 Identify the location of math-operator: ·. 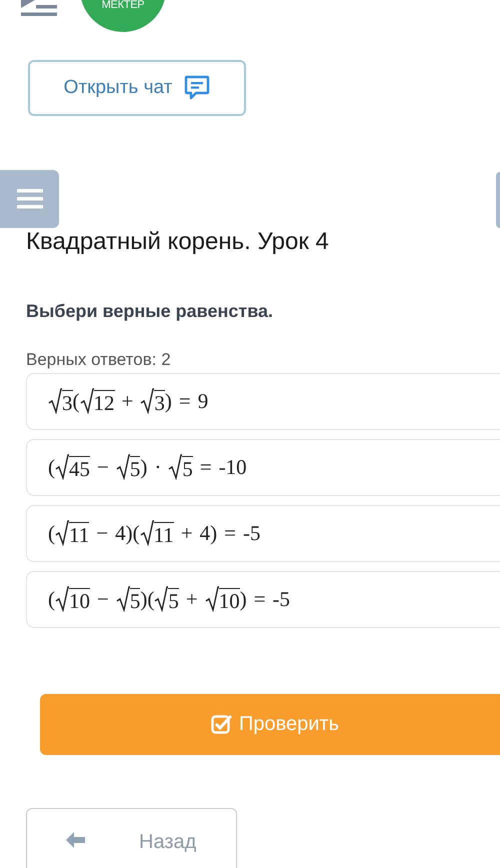
(158, 467).